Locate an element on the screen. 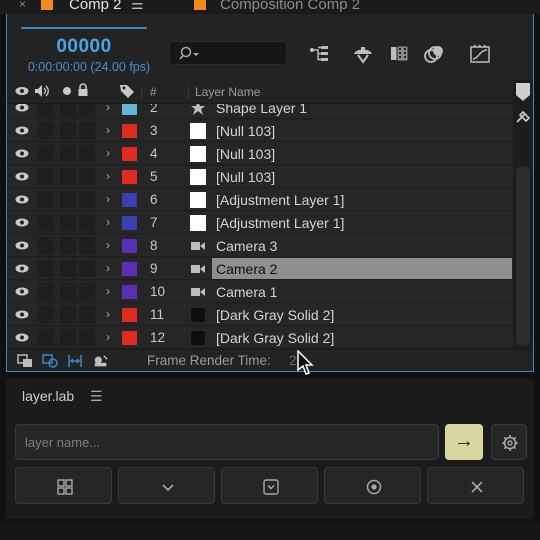 This screenshot has width=540, height=540. panel-menu-icon: ☰ is located at coordinates (137, 6).